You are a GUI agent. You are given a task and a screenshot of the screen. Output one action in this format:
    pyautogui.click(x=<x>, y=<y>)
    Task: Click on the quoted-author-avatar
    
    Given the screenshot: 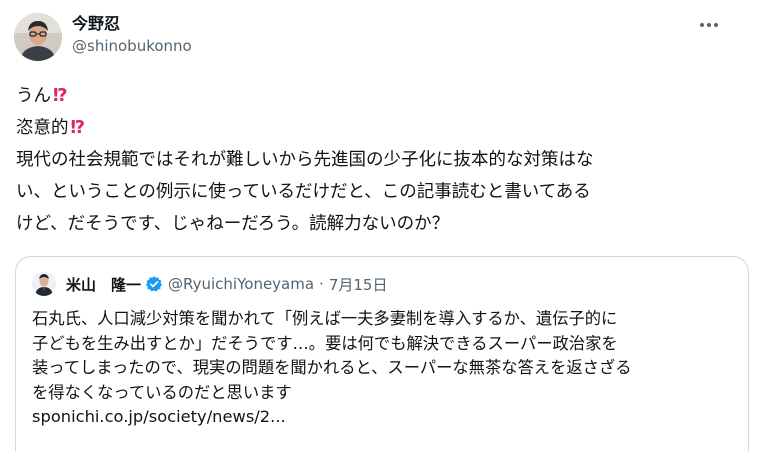 What is the action you would take?
    pyautogui.click(x=44, y=284)
    